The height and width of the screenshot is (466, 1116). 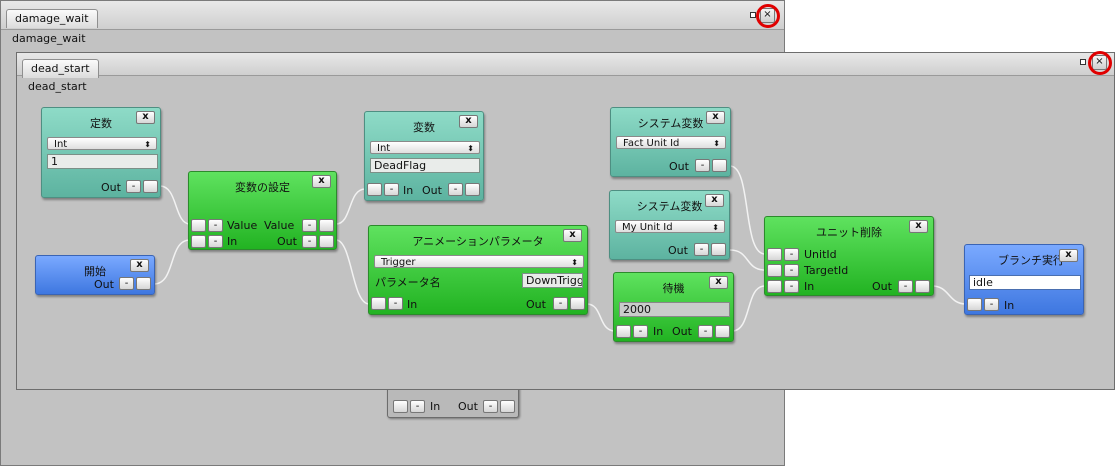 What do you see at coordinates (718, 282) in the screenshot?
I see `wait-node-close-button: x` at bounding box center [718, 282].